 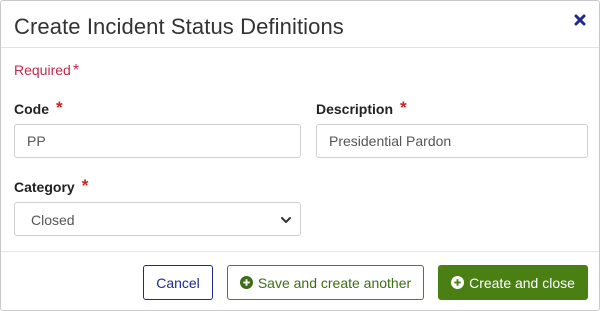 I want to click on description-label: Description *, so click(x=361, y=108).